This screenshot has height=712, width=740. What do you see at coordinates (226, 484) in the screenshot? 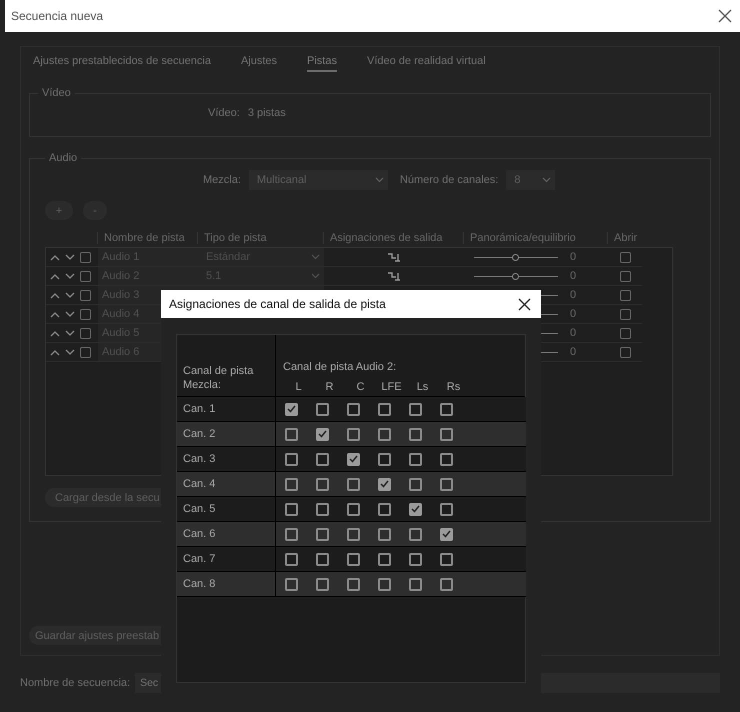
I see `channel-label: Can. 4` at bounding box center [226, 484].